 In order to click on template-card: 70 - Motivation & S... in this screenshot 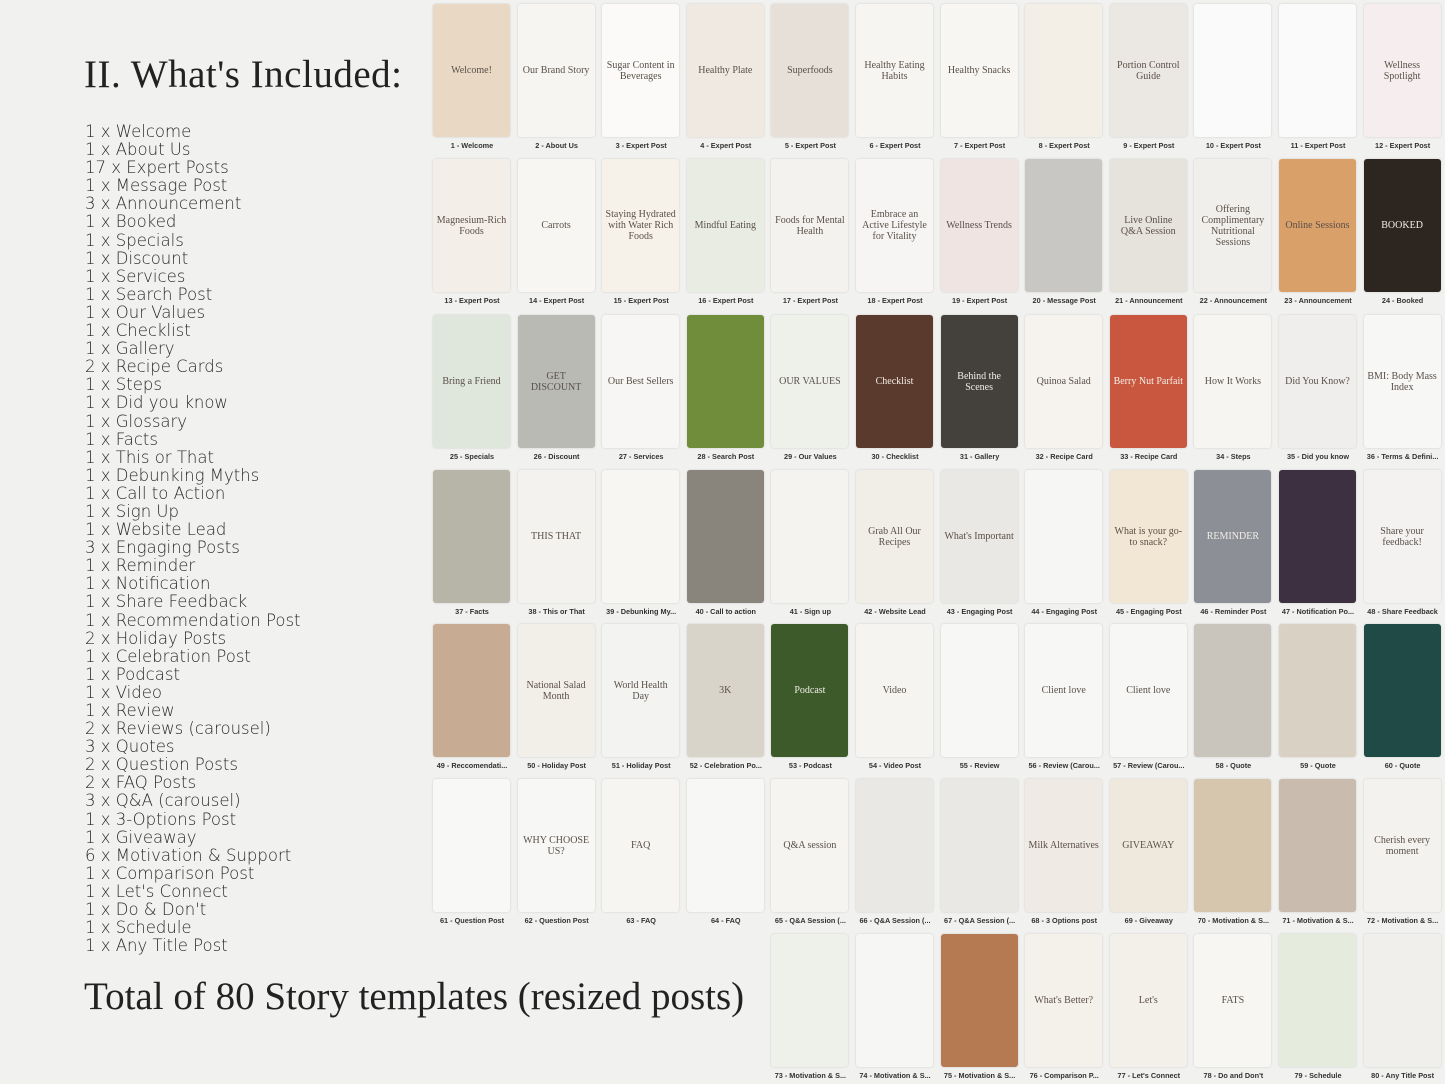, I will do `click(1233, 853)`.